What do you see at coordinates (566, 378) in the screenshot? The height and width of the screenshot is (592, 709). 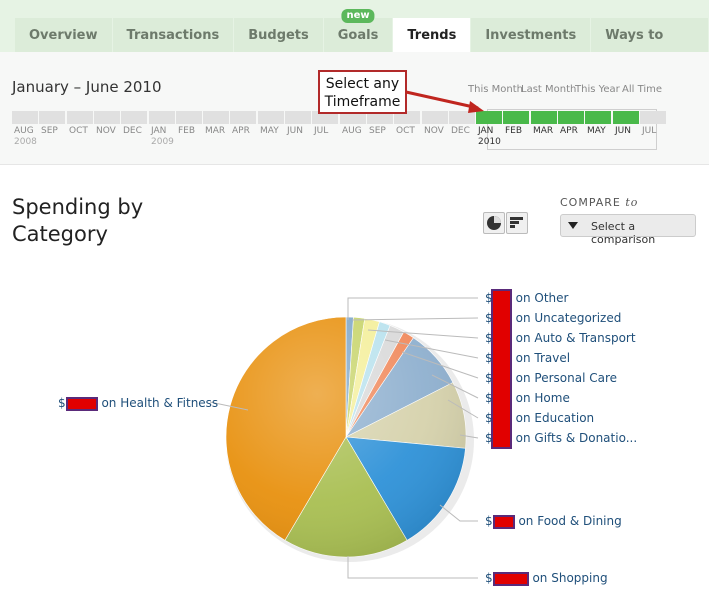 I see `legend-text: on Personal Care` at bounding box center [566, 378].